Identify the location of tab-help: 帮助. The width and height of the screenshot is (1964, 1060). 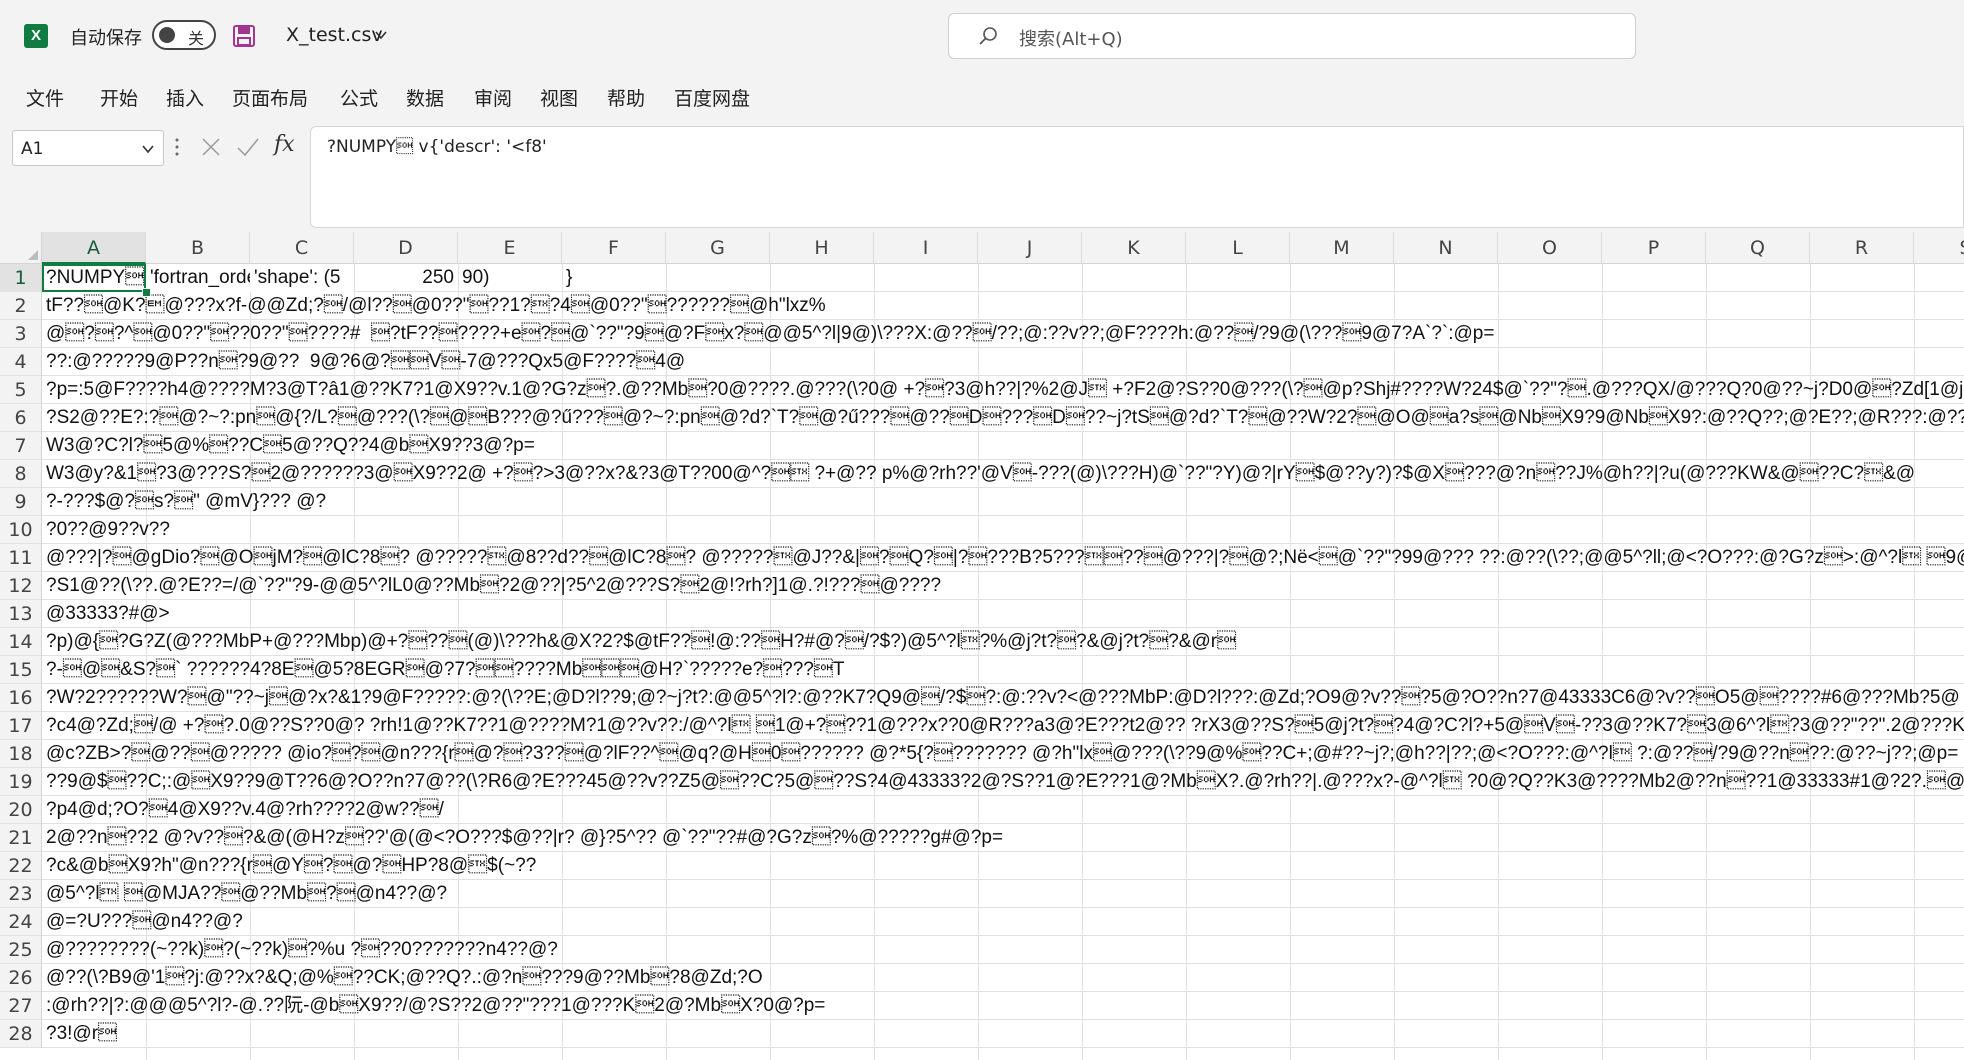
(626, 97).